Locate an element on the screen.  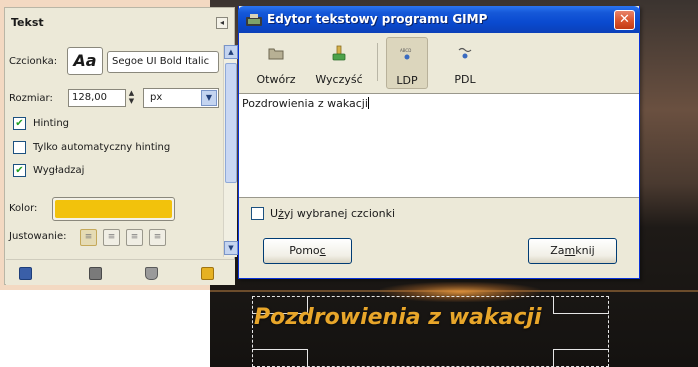
help-label-mnemonic: c is located at coordinates (322, 250).